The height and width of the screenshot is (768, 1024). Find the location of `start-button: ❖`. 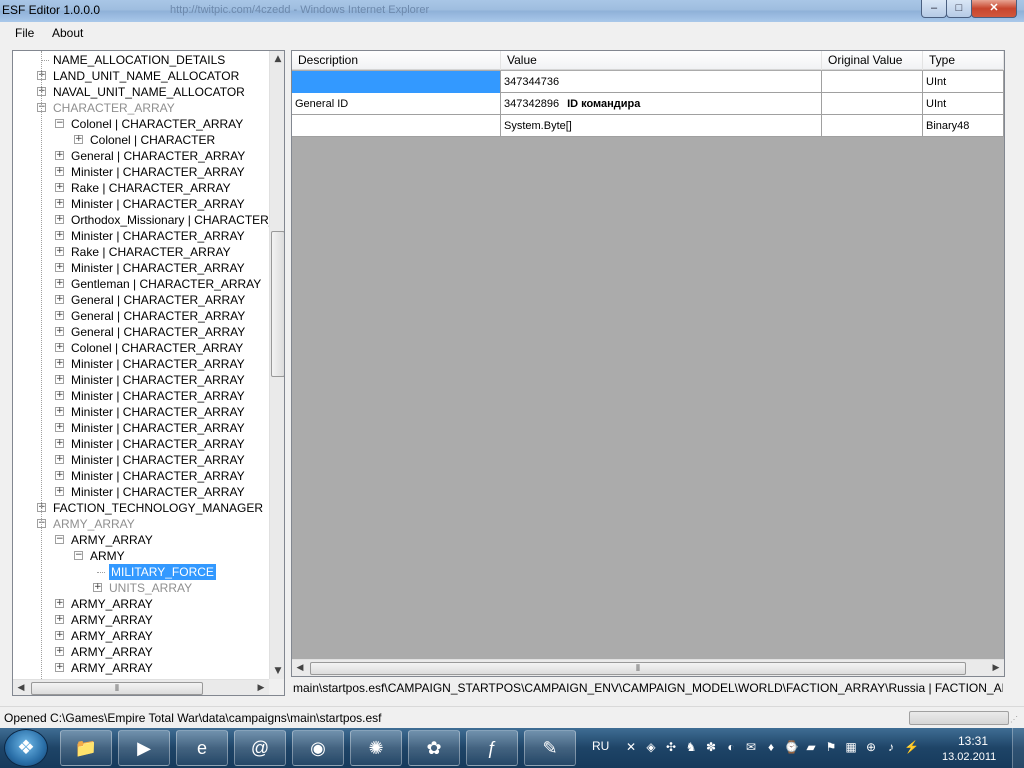

start-button: ❖ is located at coordinates (26, 748).